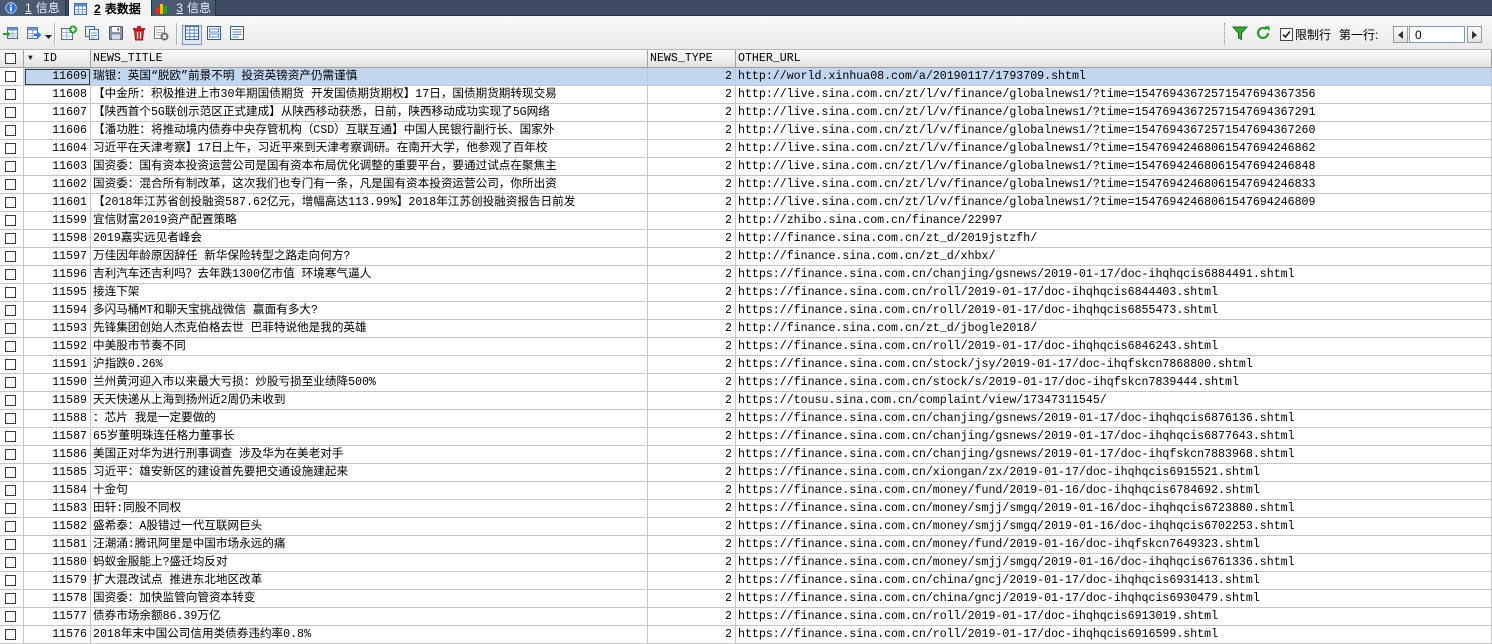  What do you see at coordinates (237, 35) in the screenshot?
I see `text-view-button` at bounding box center [237, 35].